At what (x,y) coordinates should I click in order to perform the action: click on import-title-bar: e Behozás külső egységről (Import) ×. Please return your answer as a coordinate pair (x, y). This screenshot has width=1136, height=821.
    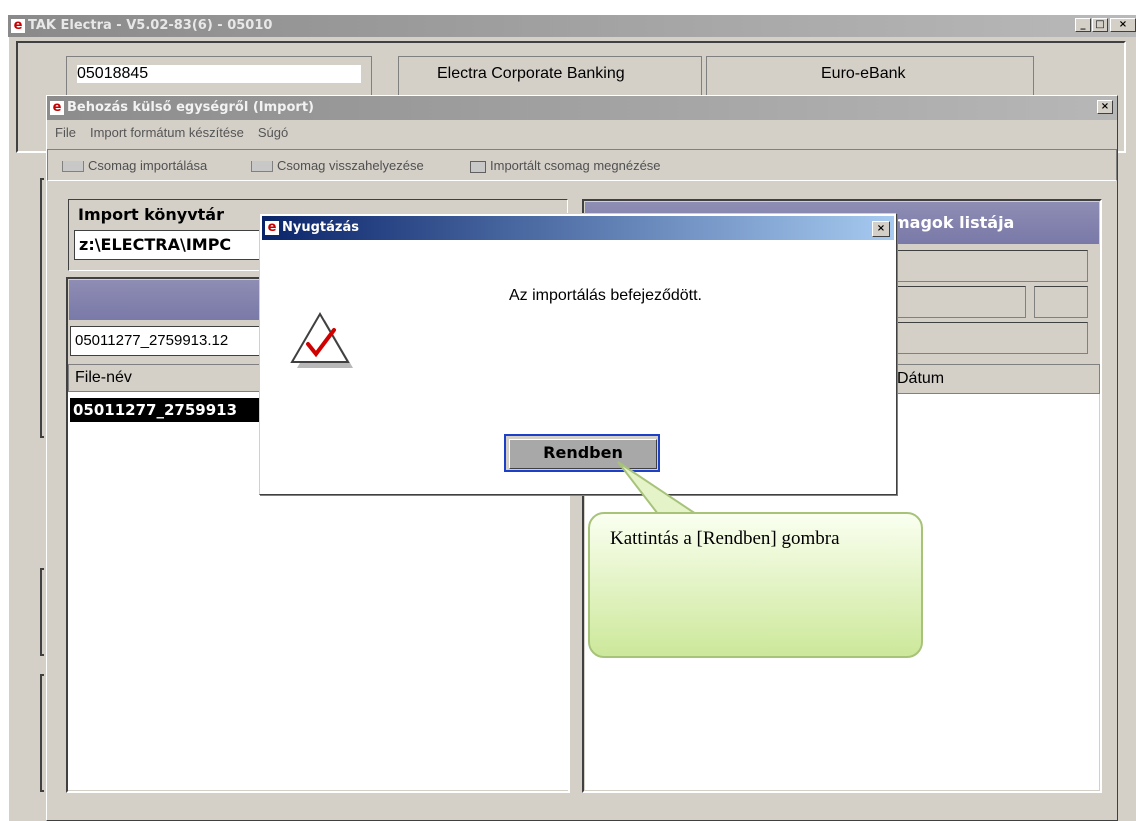
    Looking at the image, I should click on (582, 108).